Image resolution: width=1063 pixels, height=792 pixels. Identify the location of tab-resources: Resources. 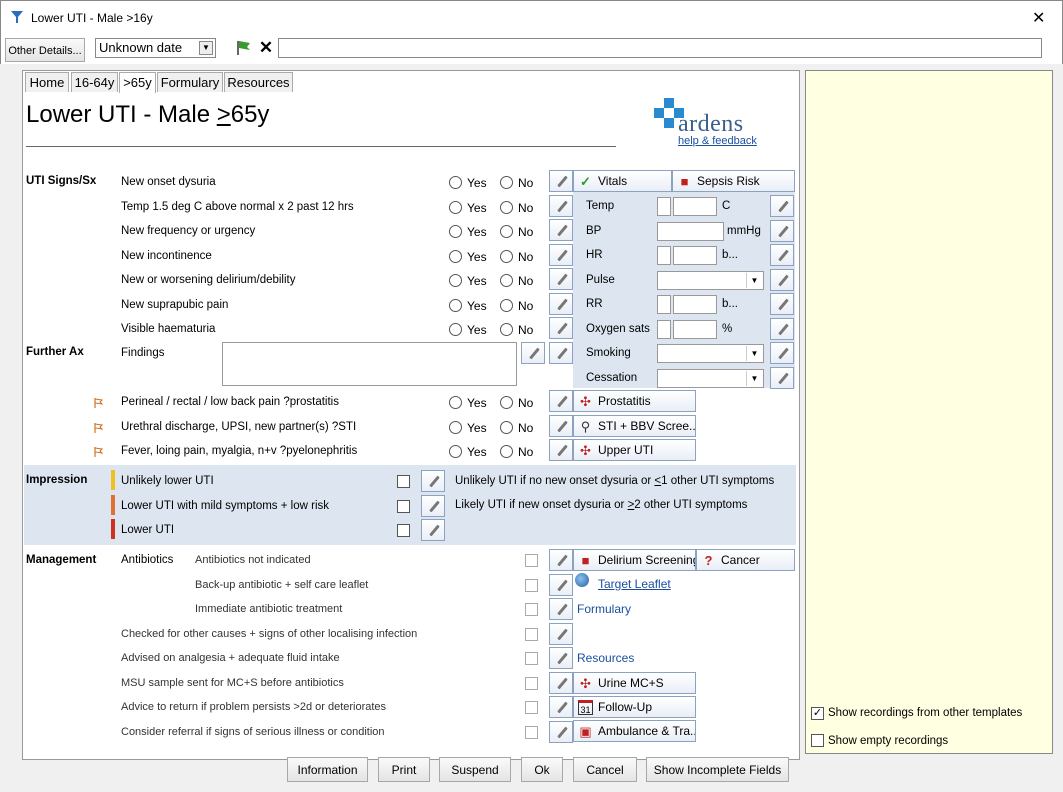
(258, 82).